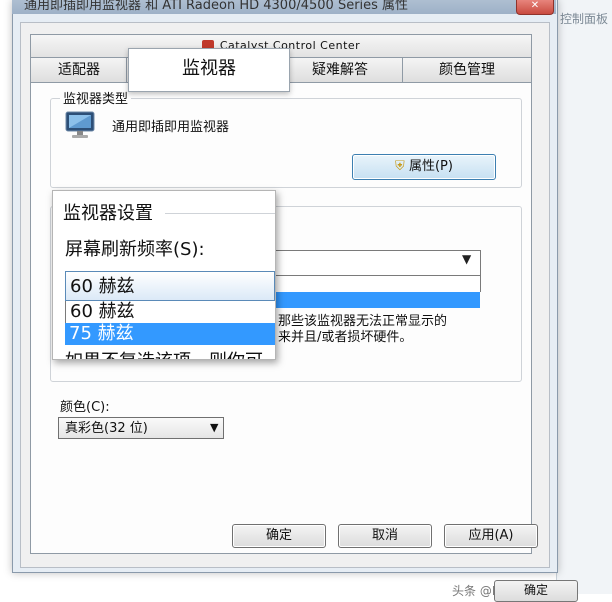 This screenshot has height=602, width=612. Describe the element at coordinates (171, 127) in the screenshot. I see `monitor-name: 通用即插即用监视器` at that location.